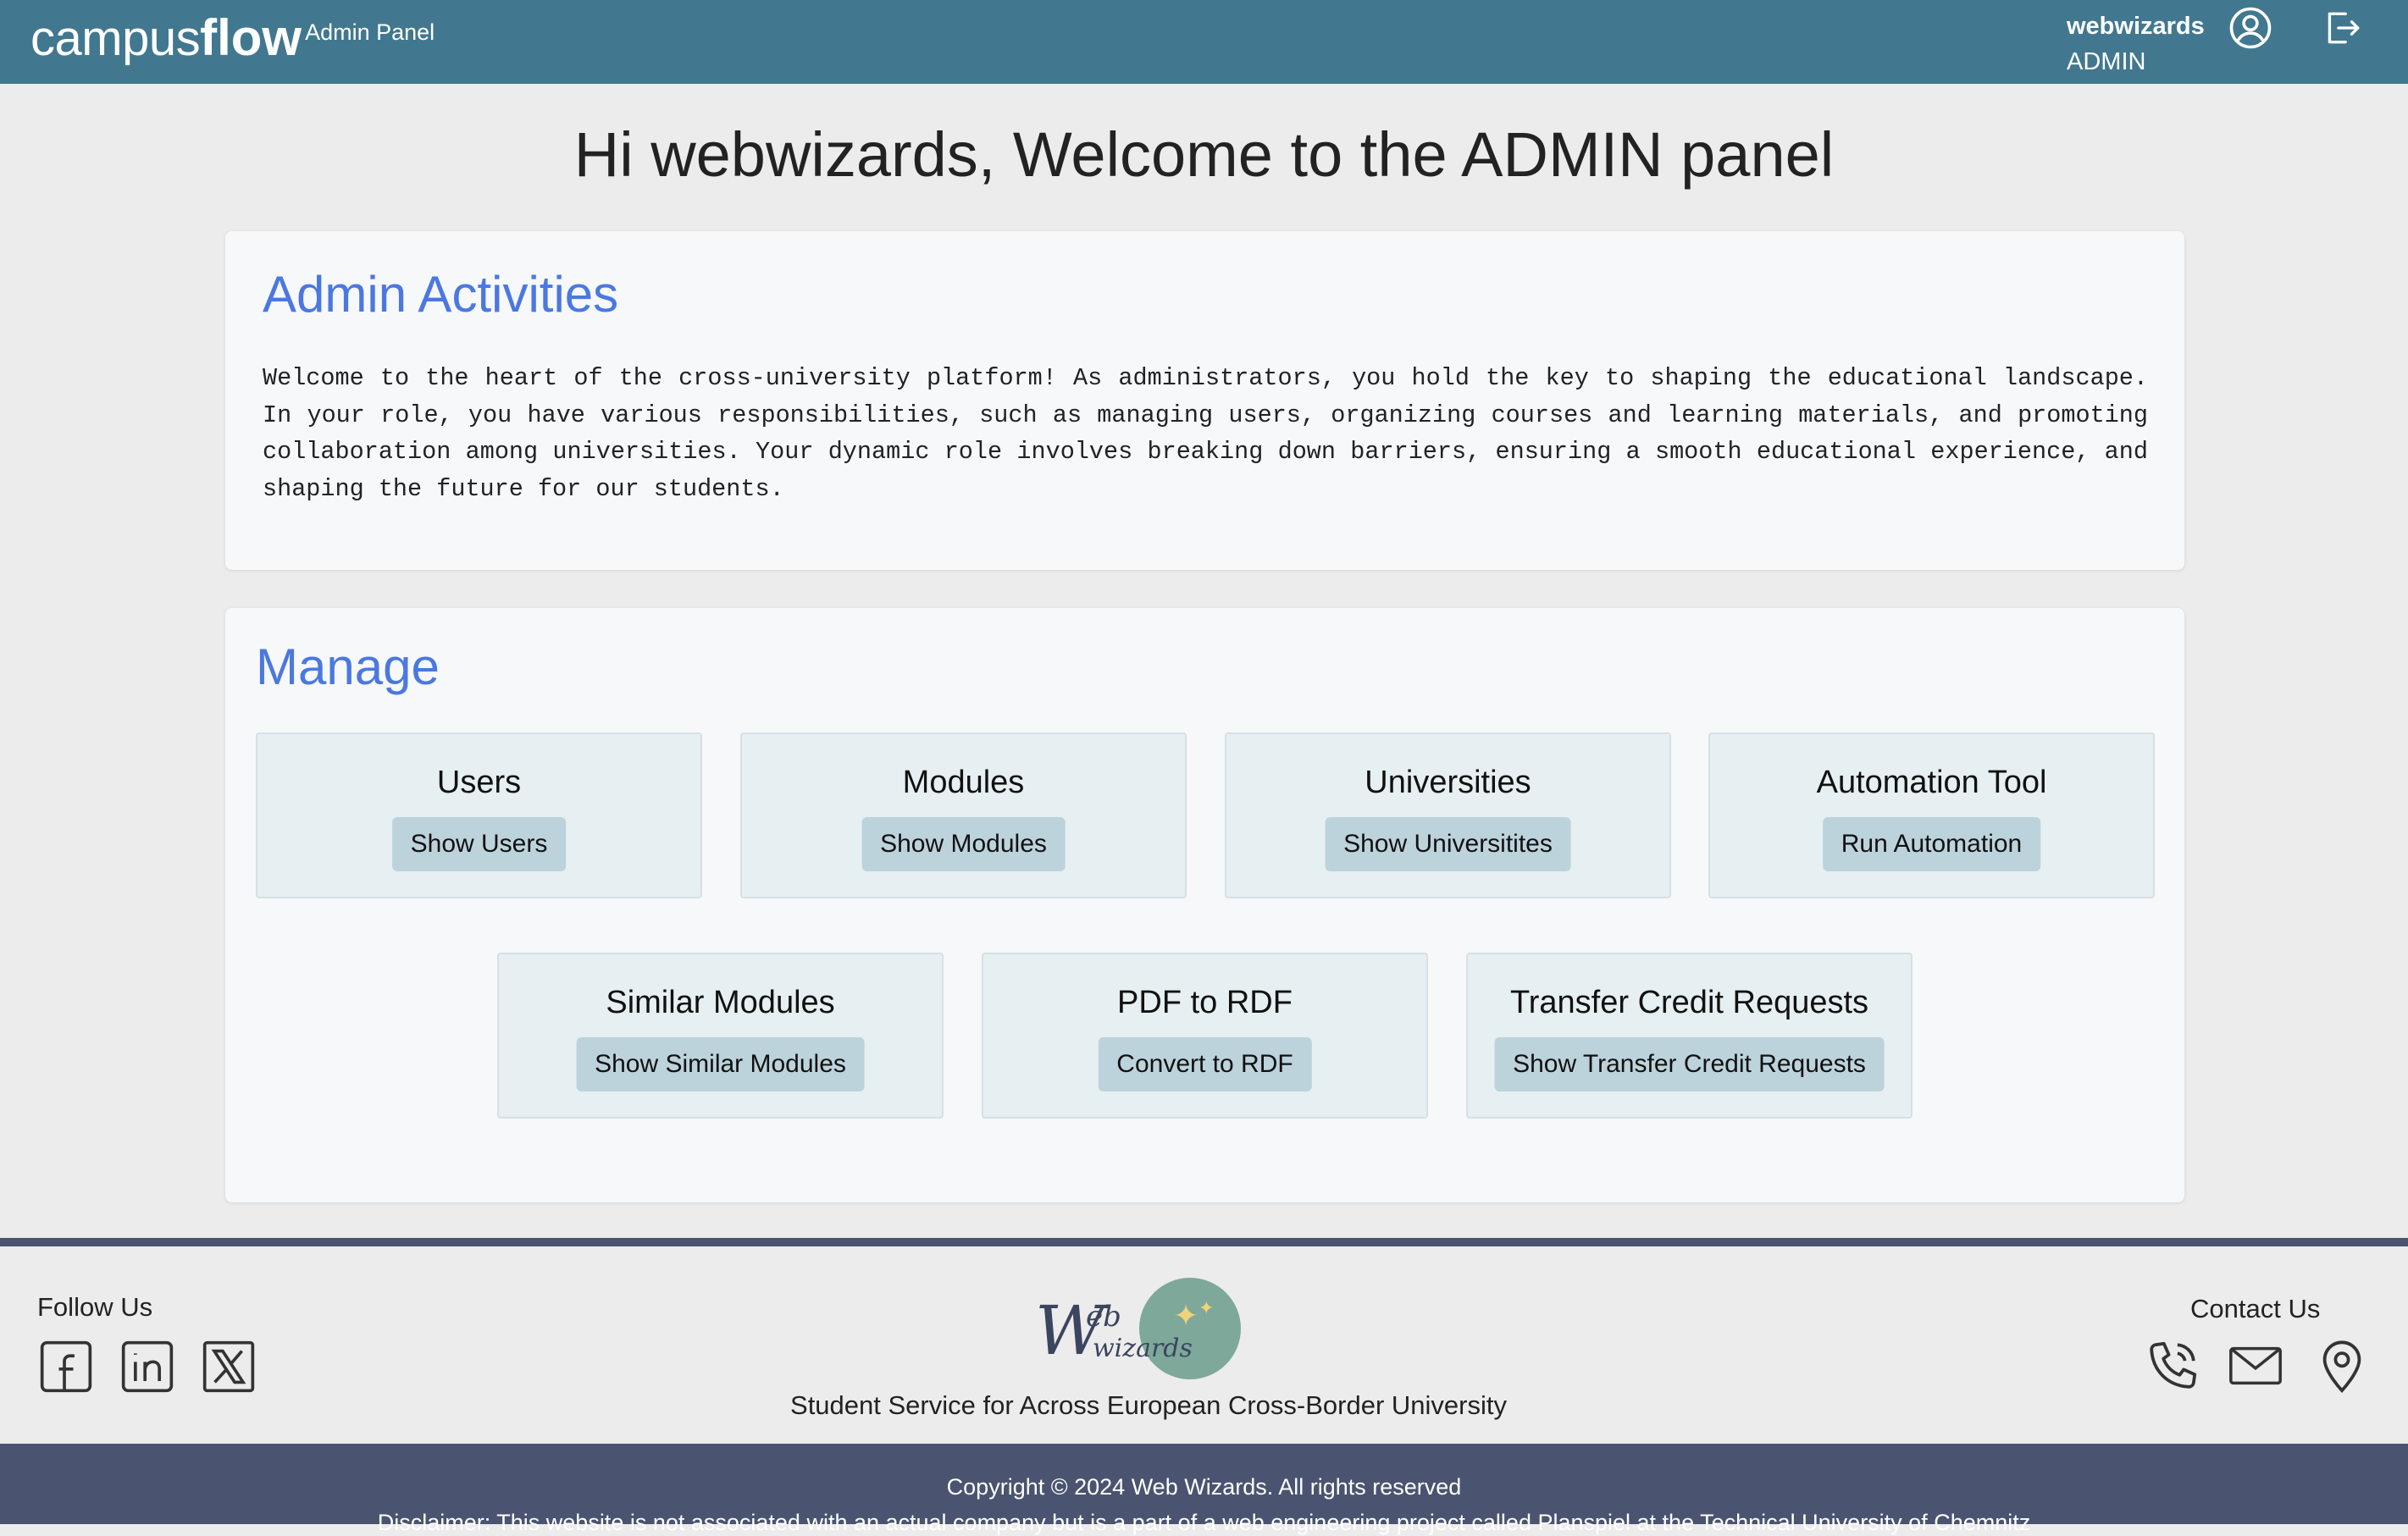  What do you see at coordinates (1448, 782) in the screenshot?
I see `tile-title: Universities` at bounding box center [1448, 782].